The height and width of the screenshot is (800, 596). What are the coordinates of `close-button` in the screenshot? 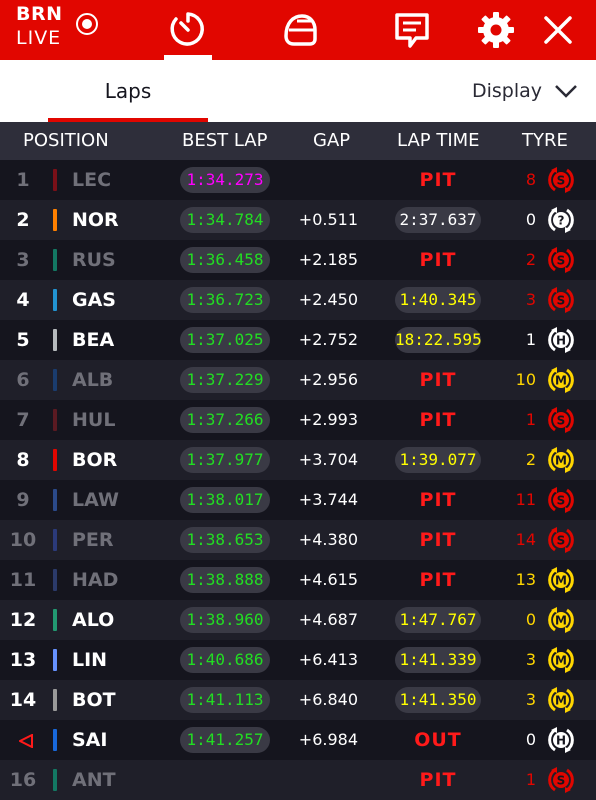 It's located at (558, 30).